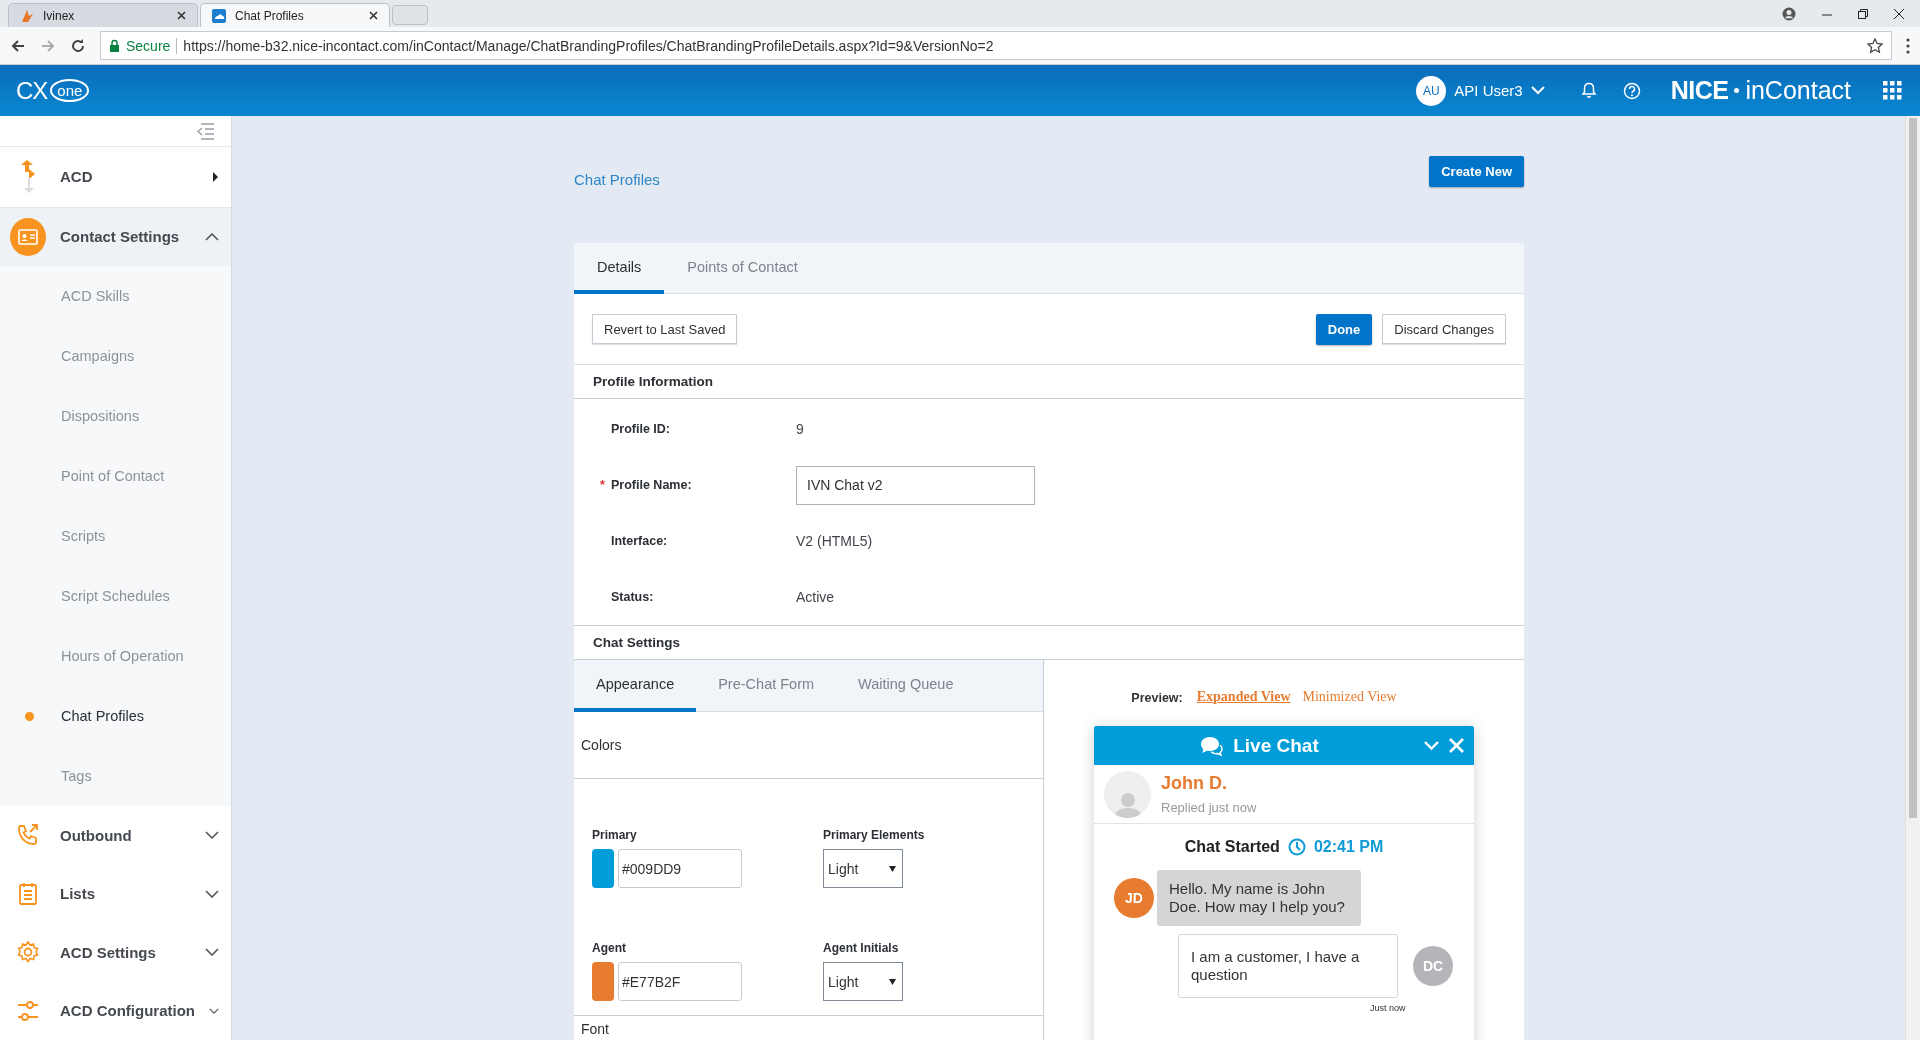 This screenshot has height=1040, width=1920. I want to click on colors-heading: Colors, so click(601, 745).